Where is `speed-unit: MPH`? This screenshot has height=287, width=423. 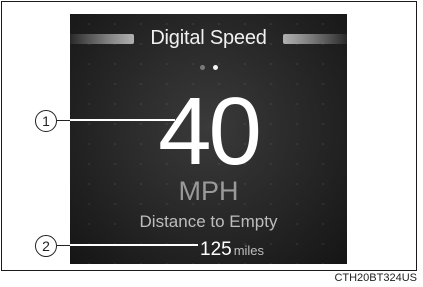 speed-unit: MPH is located at coordinates (208, 191).